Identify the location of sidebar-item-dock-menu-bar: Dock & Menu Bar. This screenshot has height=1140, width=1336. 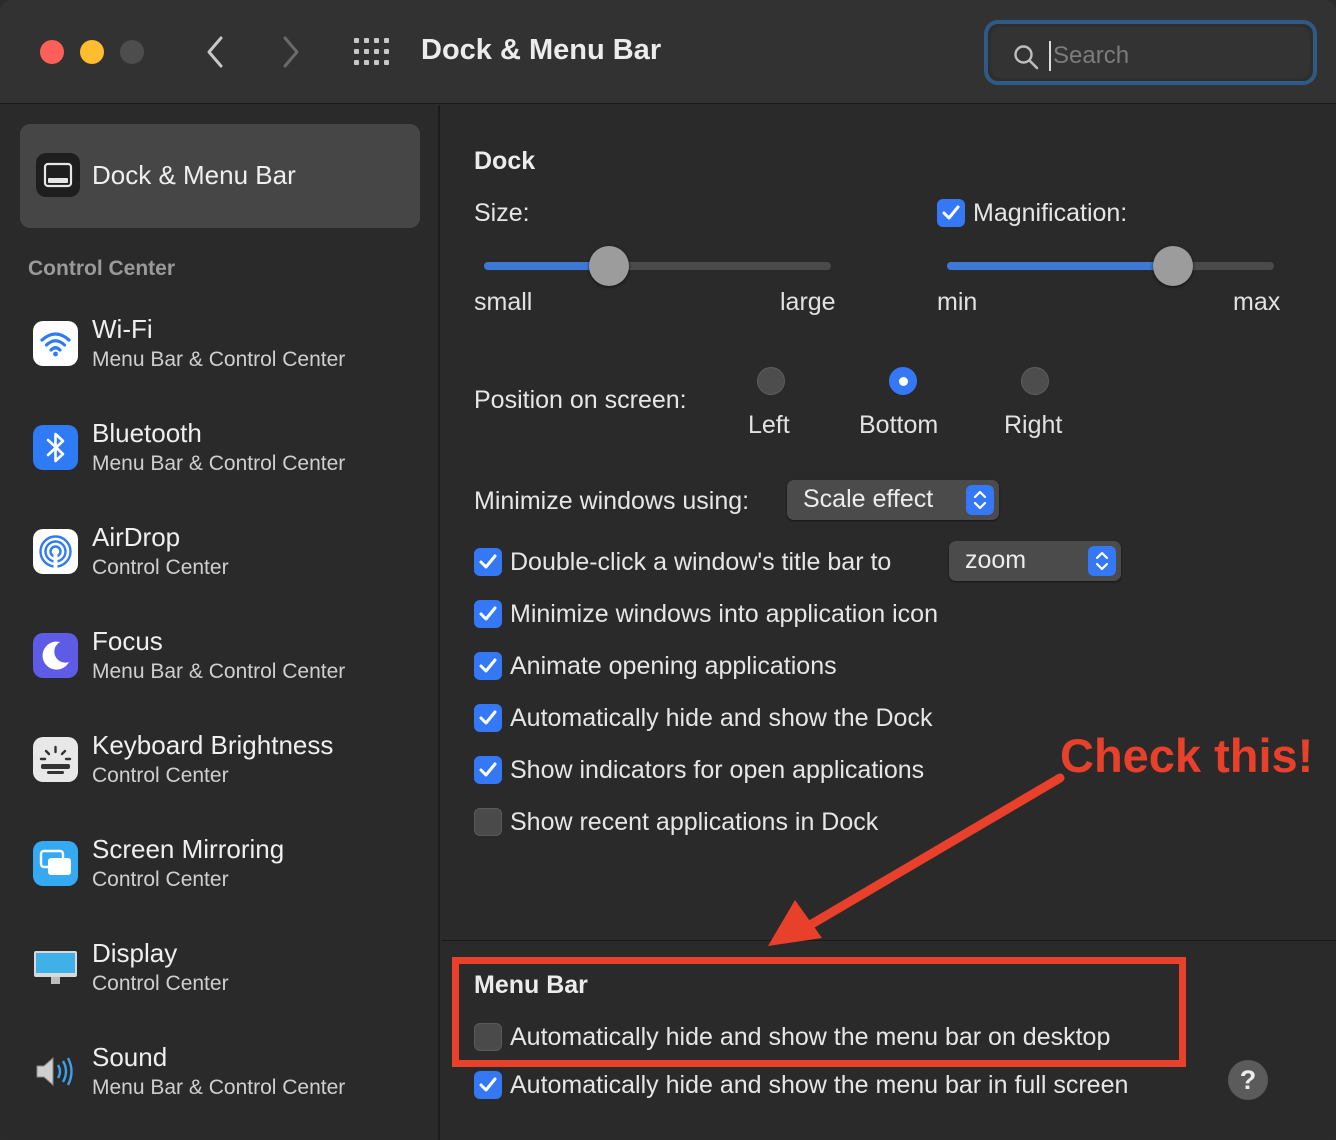
(220, 176).